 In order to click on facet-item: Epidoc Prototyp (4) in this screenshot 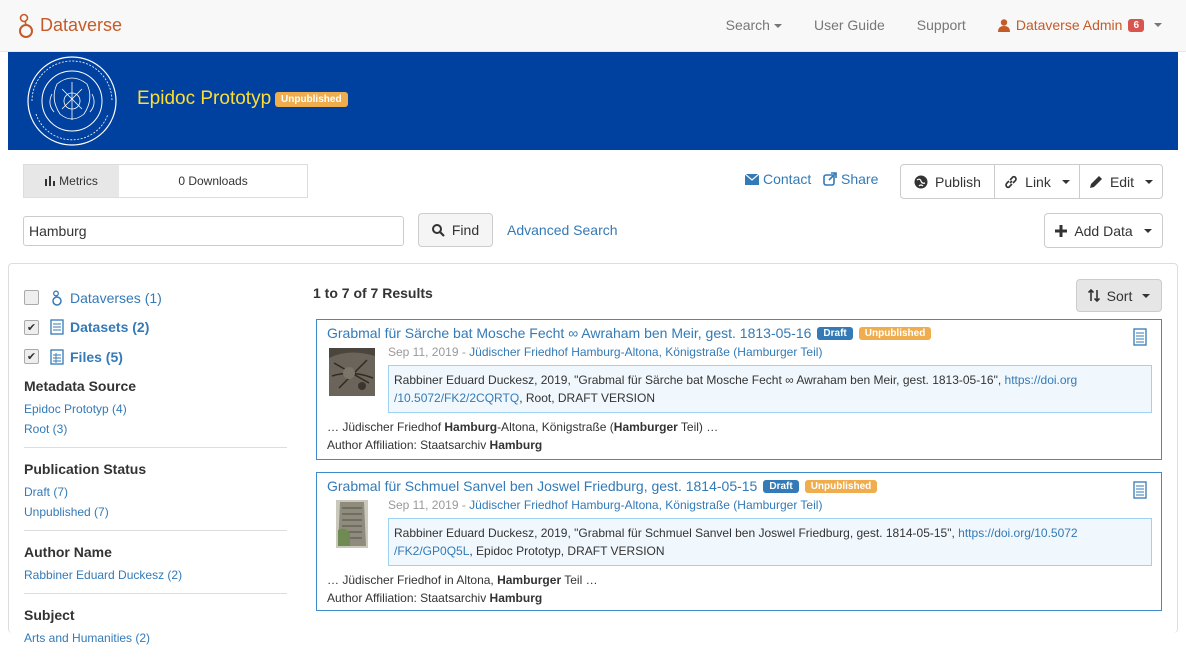, I will do `click(155, 409)`.